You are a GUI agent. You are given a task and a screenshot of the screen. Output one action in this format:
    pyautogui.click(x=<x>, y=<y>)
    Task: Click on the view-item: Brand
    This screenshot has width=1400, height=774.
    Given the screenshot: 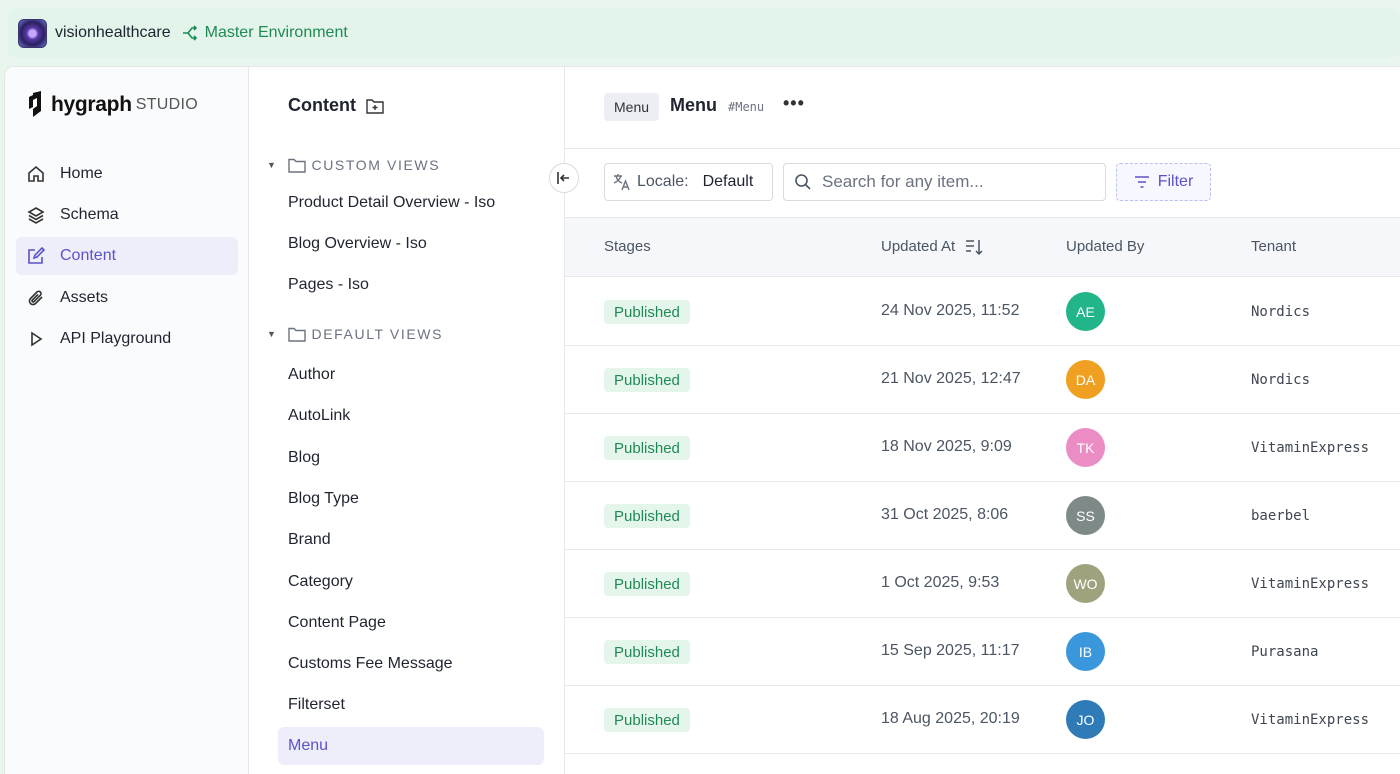 What is the action you would take?
    pyautogui.click(x=309, y=540)
    